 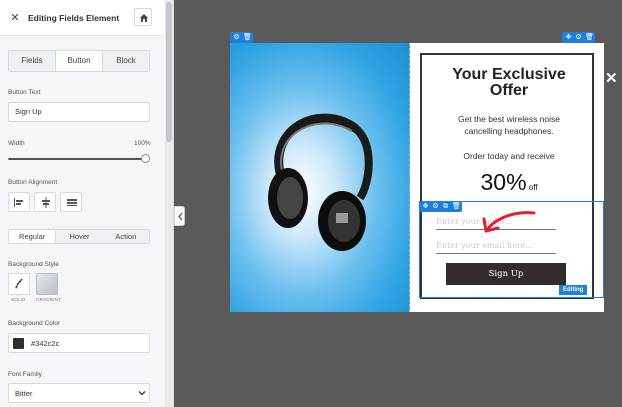 What do you see at coordinates (78, 159) in the screenshot?
I see `width-slider-track` at bounding box center [78, 159].